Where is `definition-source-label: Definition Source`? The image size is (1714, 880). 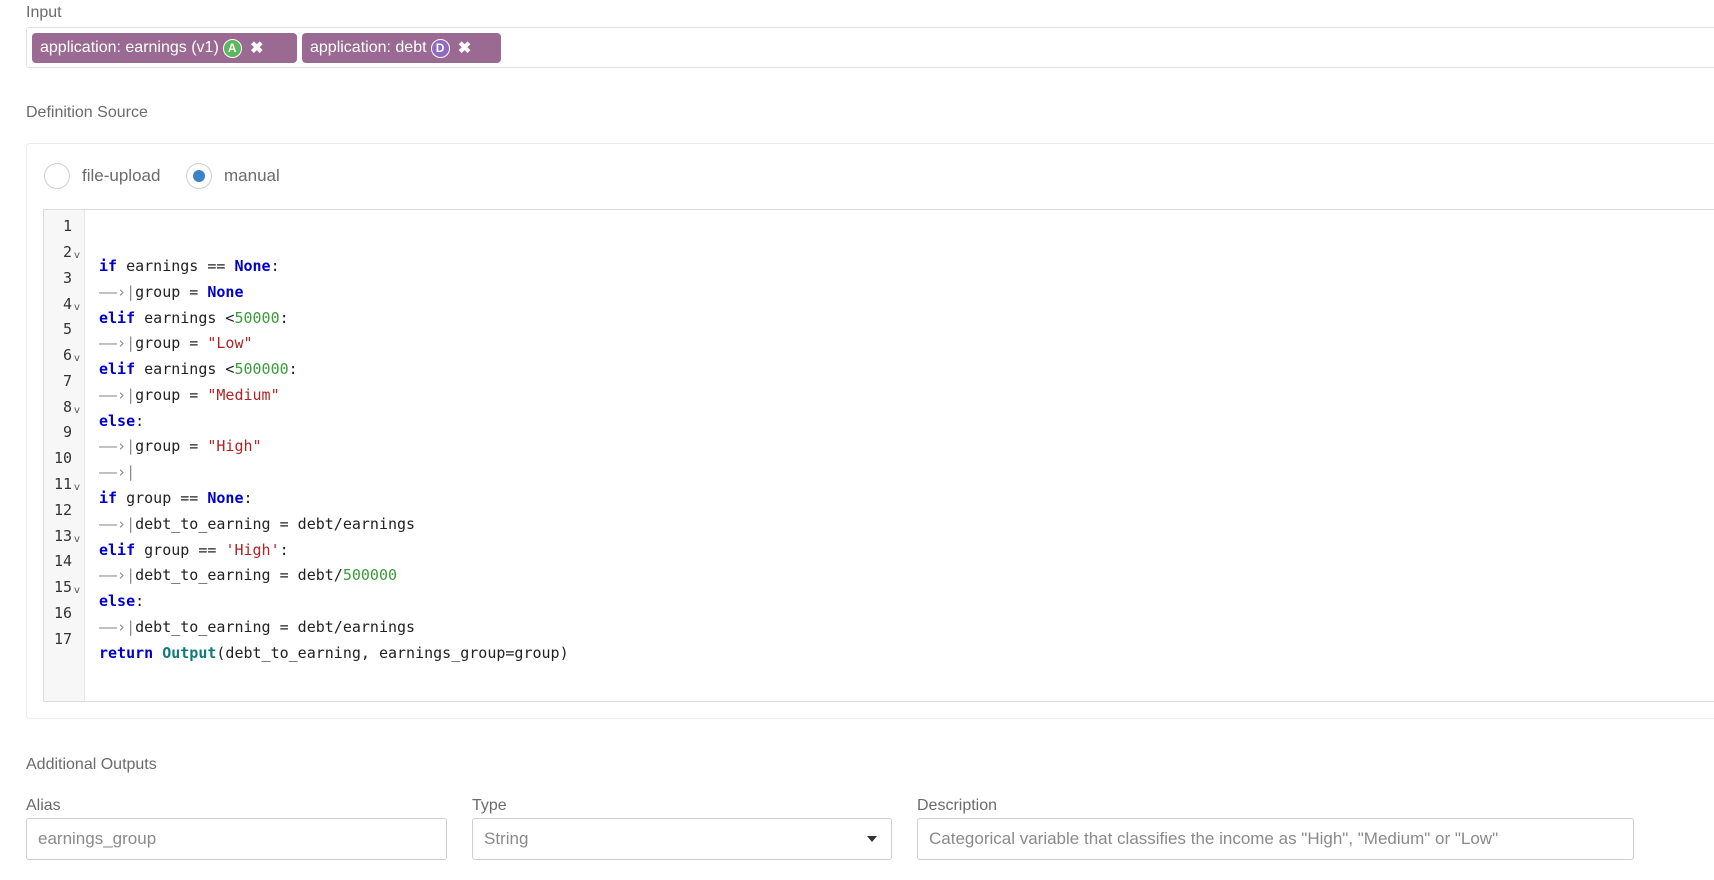
definition-source-label: Definition Source is located at coordinates (87, 112).